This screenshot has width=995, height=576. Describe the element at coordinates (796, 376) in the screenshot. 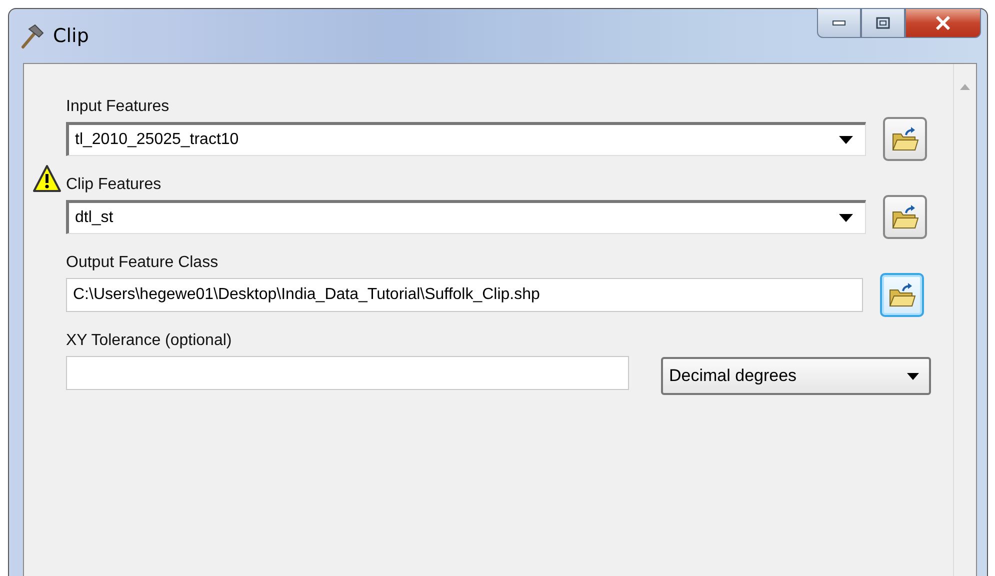

I see `units-dropdown: Decimal degrees` at that location.